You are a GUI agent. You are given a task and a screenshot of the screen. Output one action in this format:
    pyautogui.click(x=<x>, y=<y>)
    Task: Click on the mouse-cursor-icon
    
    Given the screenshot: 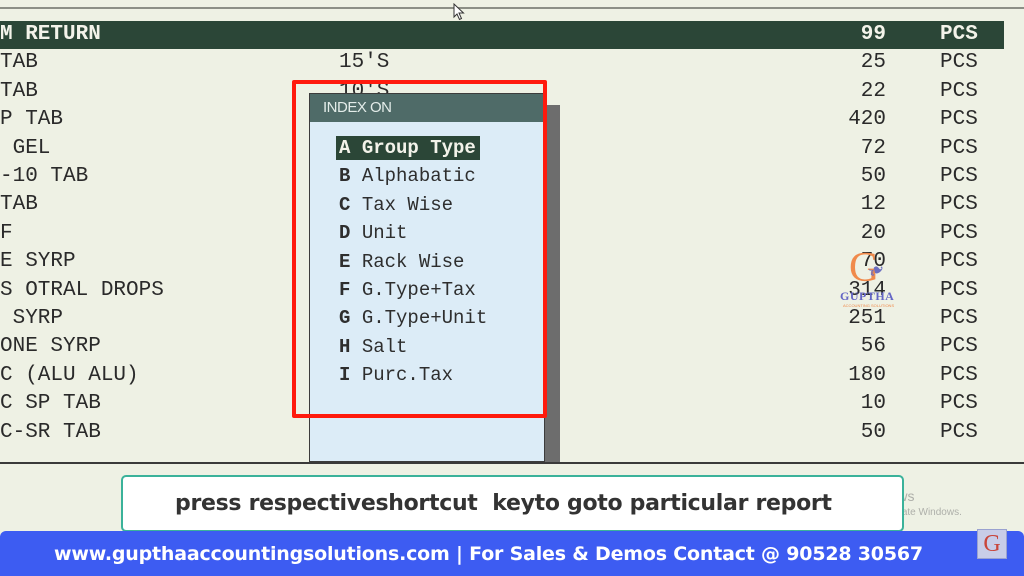 What is the action you would take?
    pyautogui.click(x=459, y=12)
    